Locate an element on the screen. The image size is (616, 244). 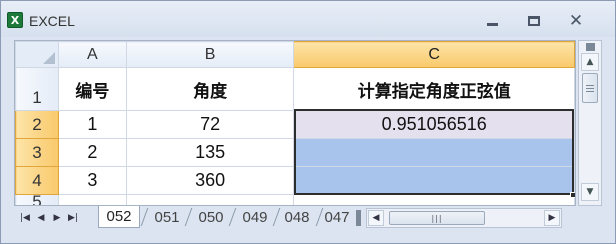
row-header-1: 1 is located at coordinates (37, 89).